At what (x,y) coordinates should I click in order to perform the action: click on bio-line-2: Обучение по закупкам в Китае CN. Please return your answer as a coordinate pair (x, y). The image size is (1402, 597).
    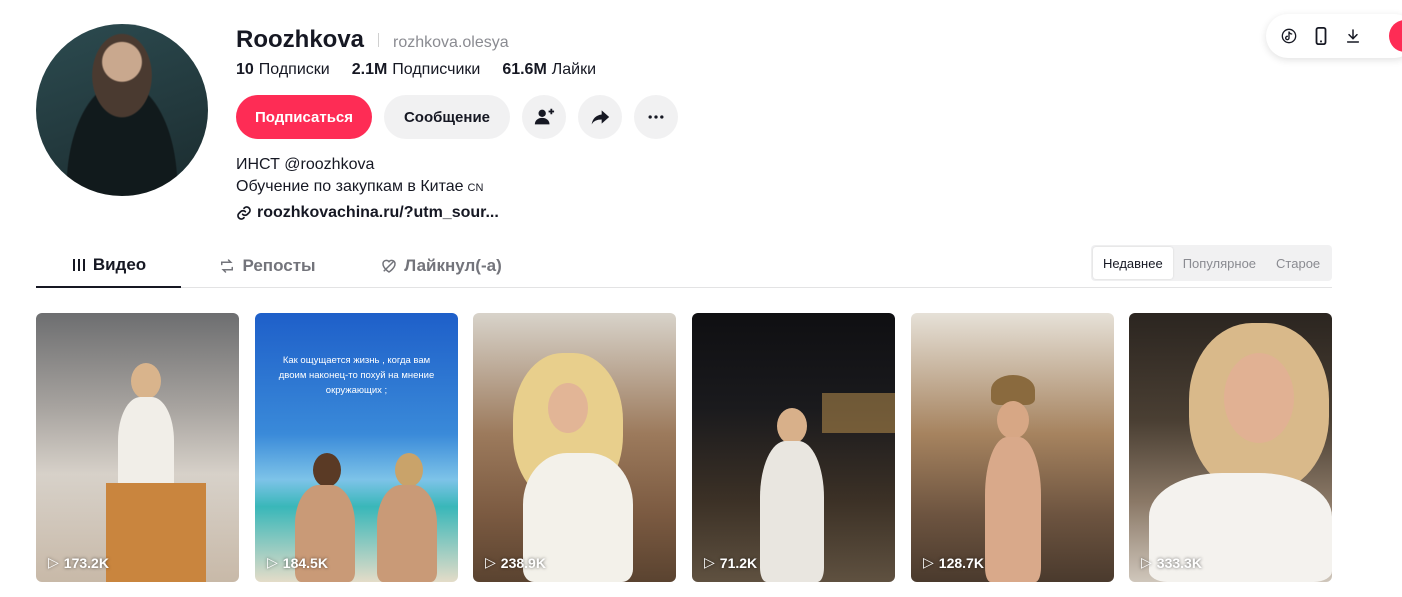
    Looking at the image, I should click on (359, 187).